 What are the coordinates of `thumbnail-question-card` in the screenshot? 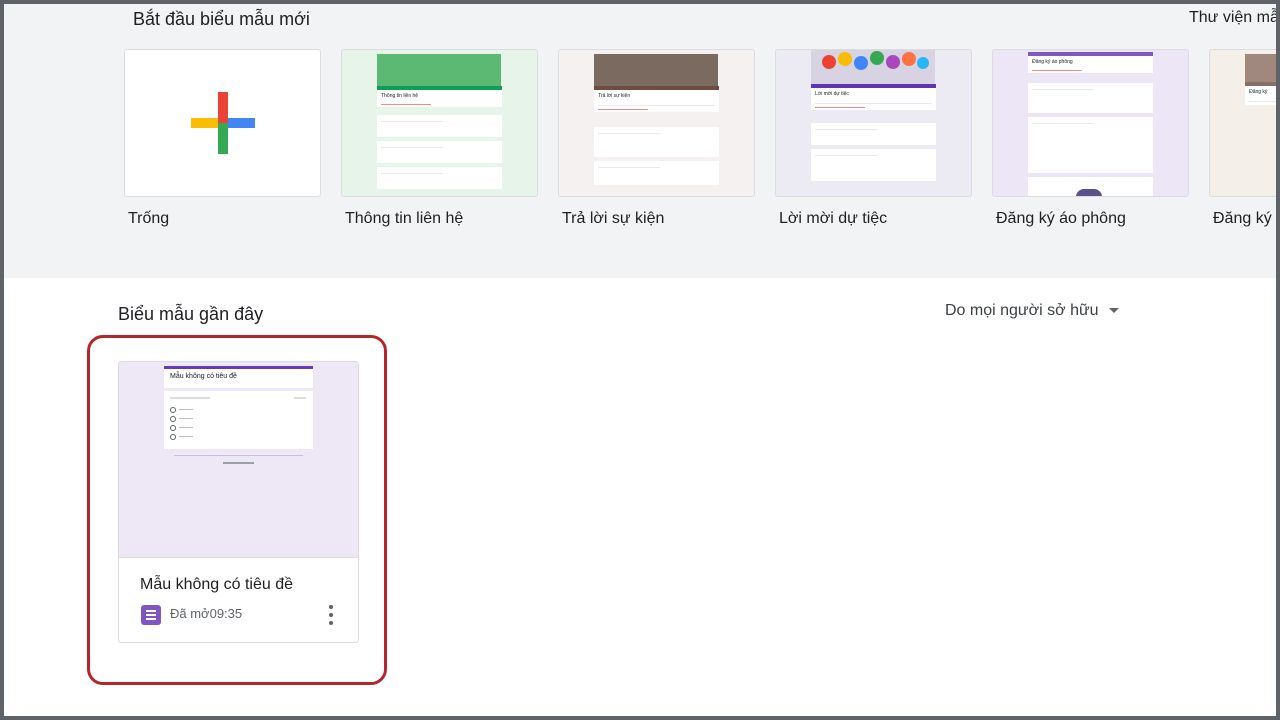 It's located at (238, 420).